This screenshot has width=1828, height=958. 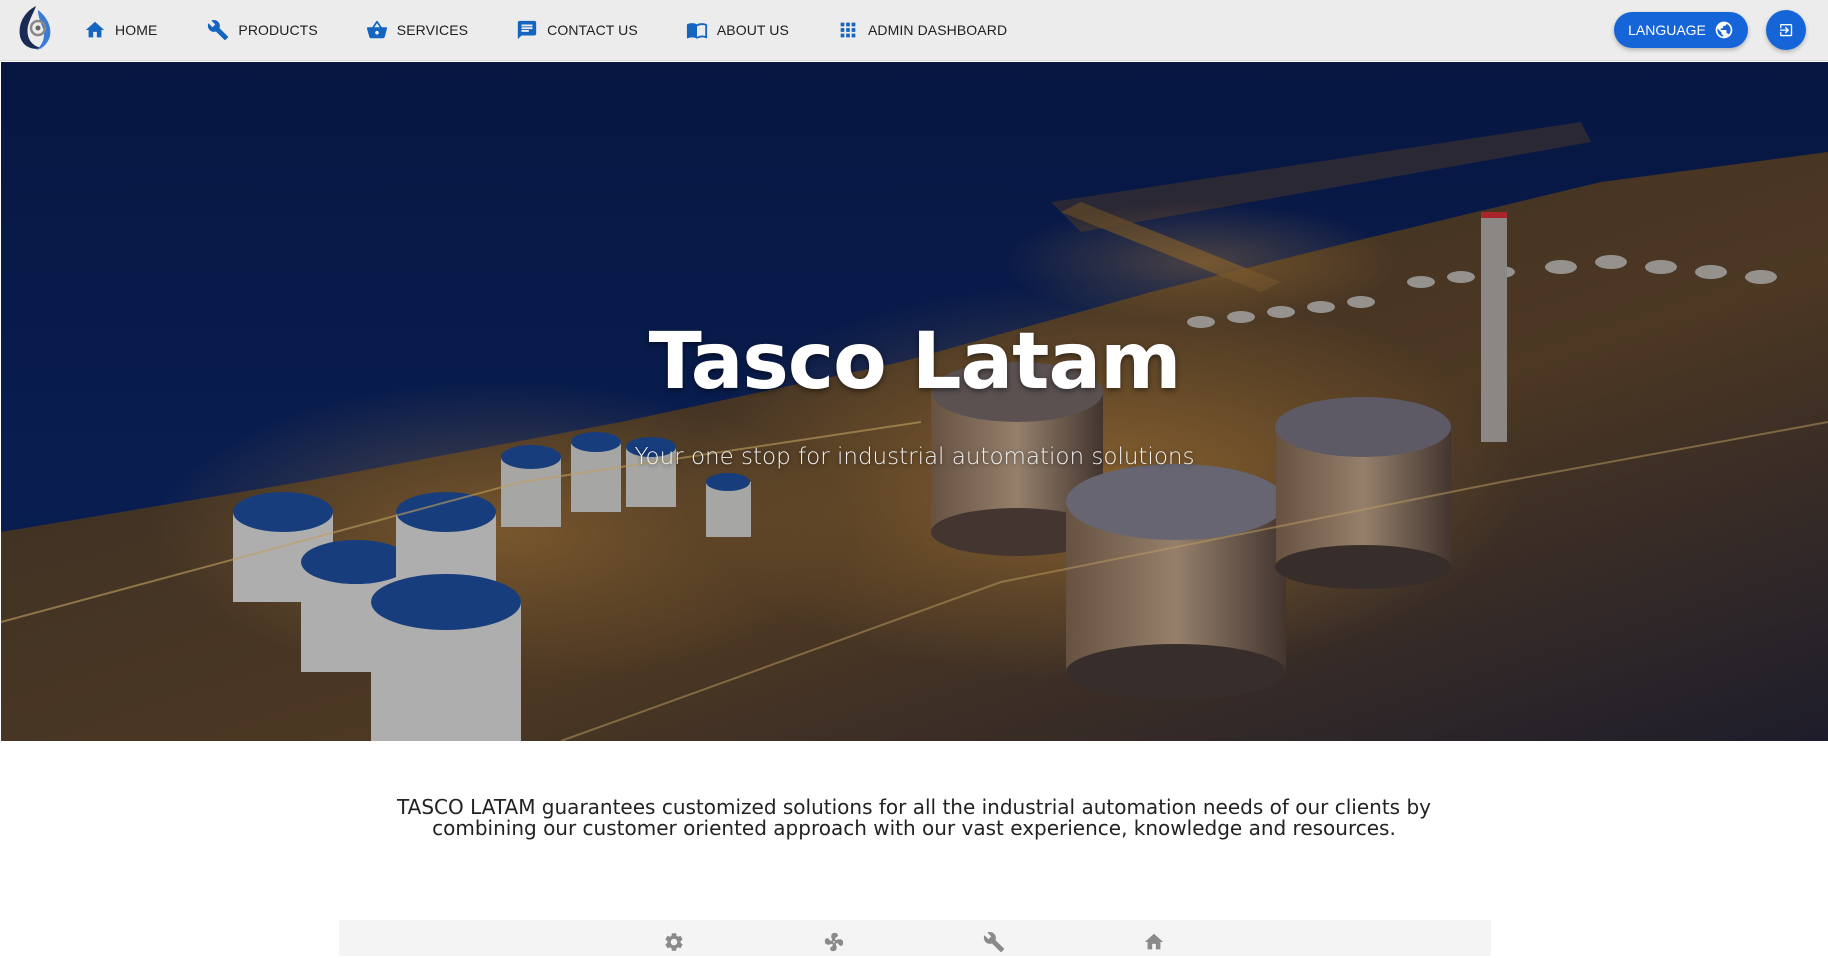 I want to click on service-icons-strip, so click(x=915, y=938).